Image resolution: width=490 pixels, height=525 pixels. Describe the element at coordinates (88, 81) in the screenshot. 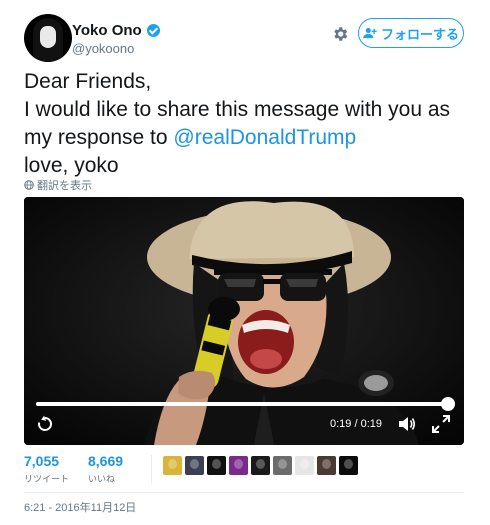

I see `tweet-line-1: Dear Friends,` at that location.